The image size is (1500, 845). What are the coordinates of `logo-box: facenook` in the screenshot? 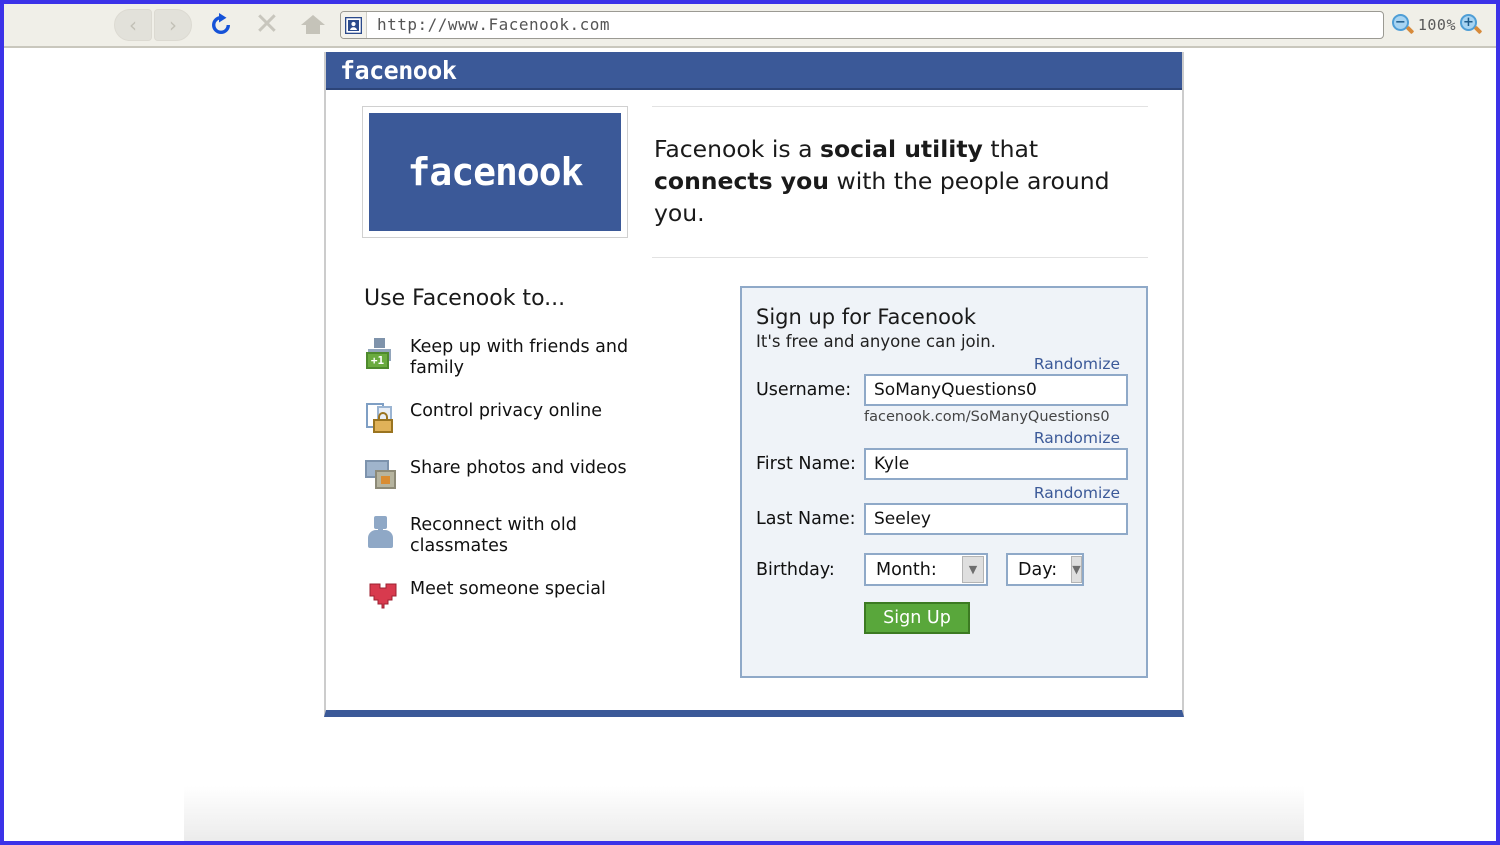 It's located at (495, 172).